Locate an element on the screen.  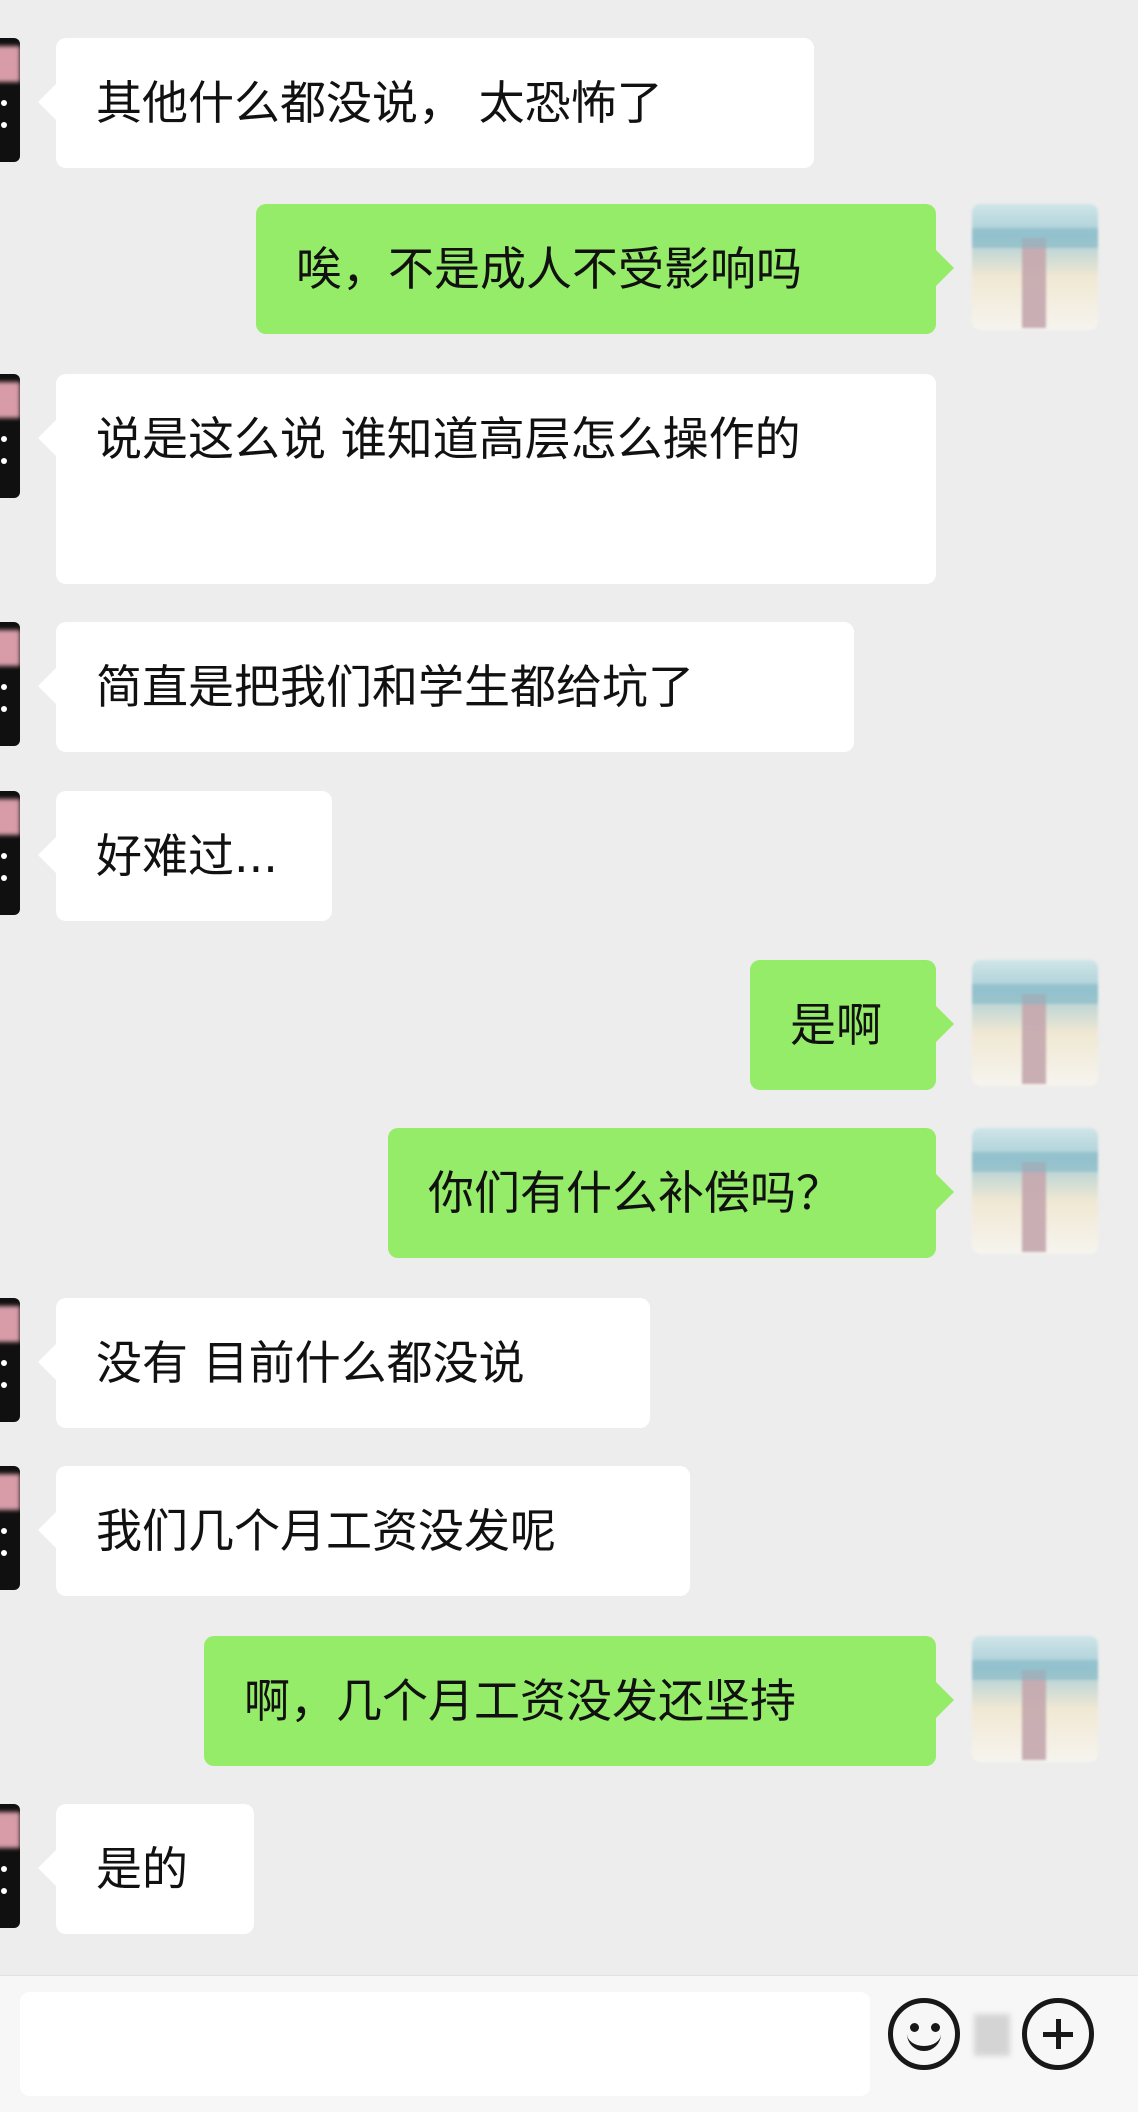
emoji-icon is located at coordinates (924, 2034).